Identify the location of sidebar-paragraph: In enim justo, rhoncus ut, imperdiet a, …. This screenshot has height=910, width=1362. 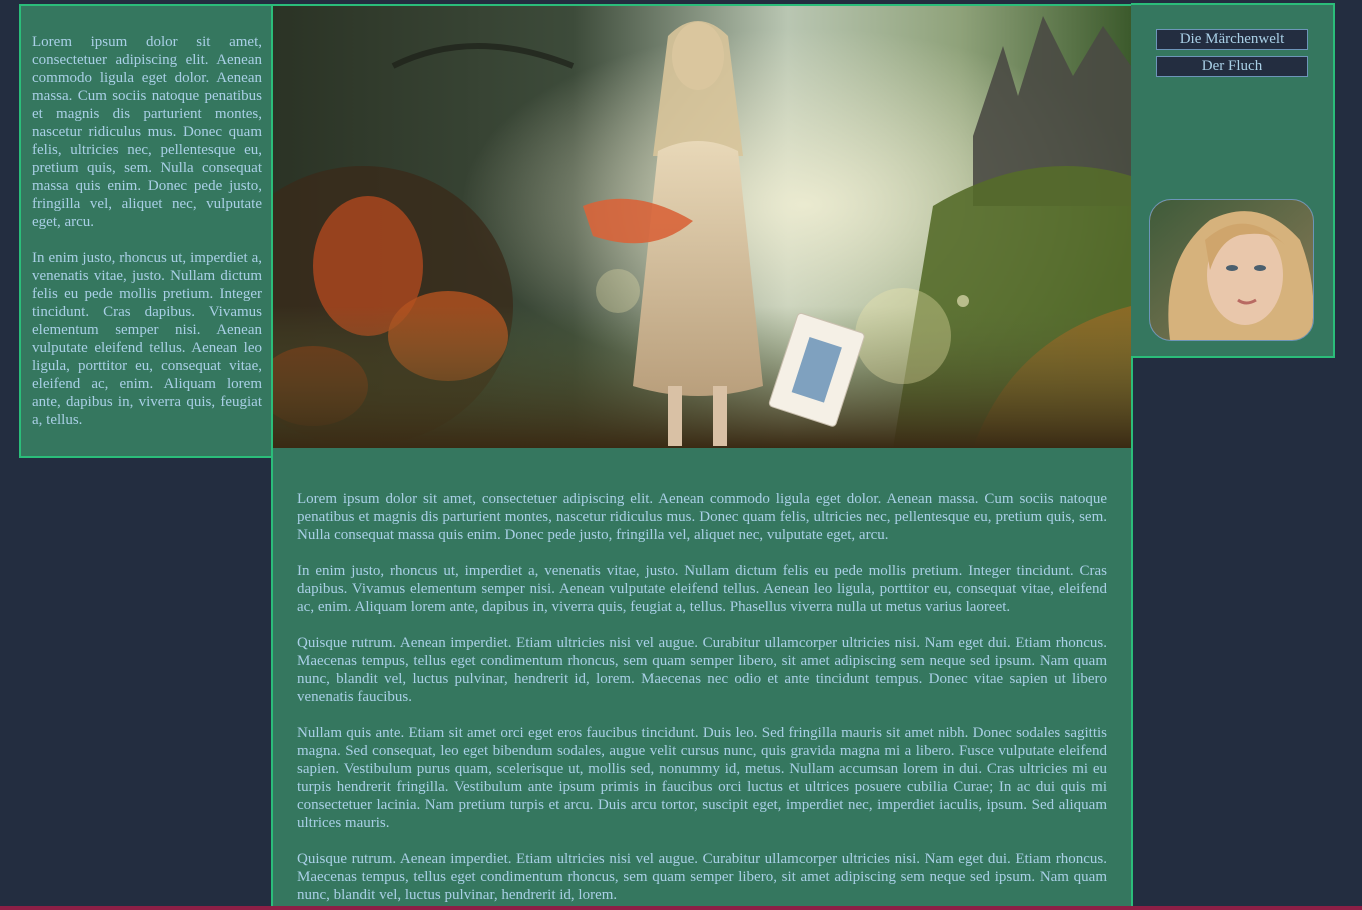
(147, 339).